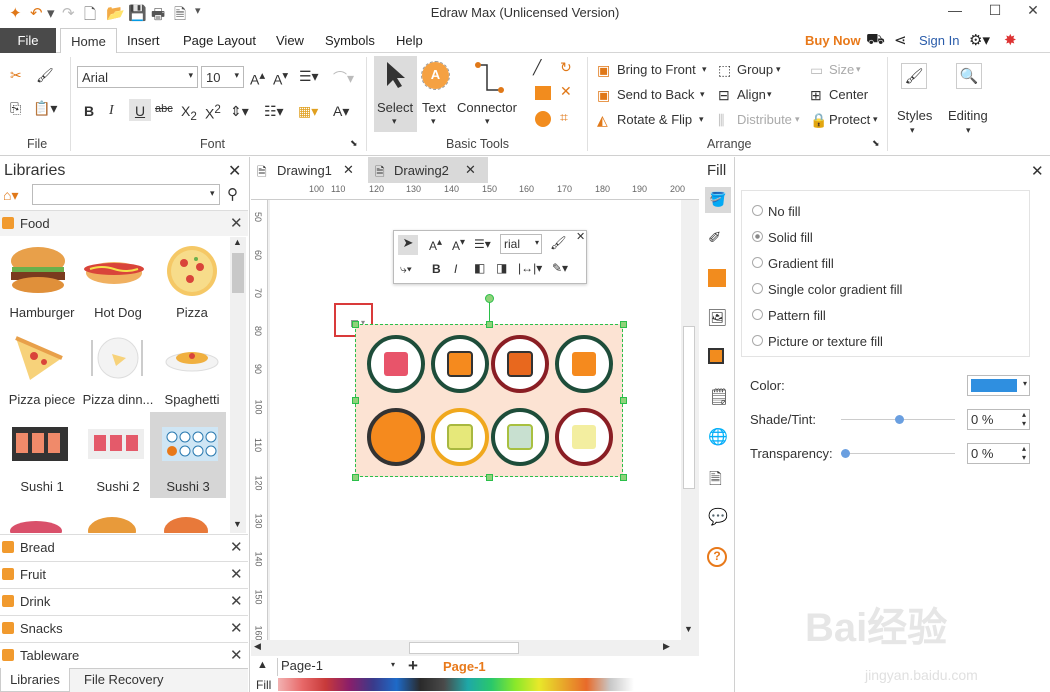  What do you see at coordinates (126, 194) in the screenshot?
I see `library-search-input` at bounding box center [126, 194].